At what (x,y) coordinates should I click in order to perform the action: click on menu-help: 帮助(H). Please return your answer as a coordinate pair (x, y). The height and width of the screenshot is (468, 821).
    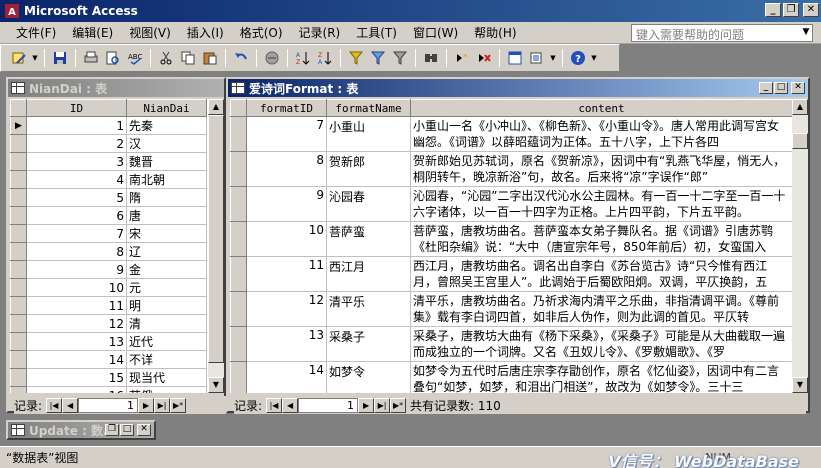
    Looking at the image, I should click on (495, 32).